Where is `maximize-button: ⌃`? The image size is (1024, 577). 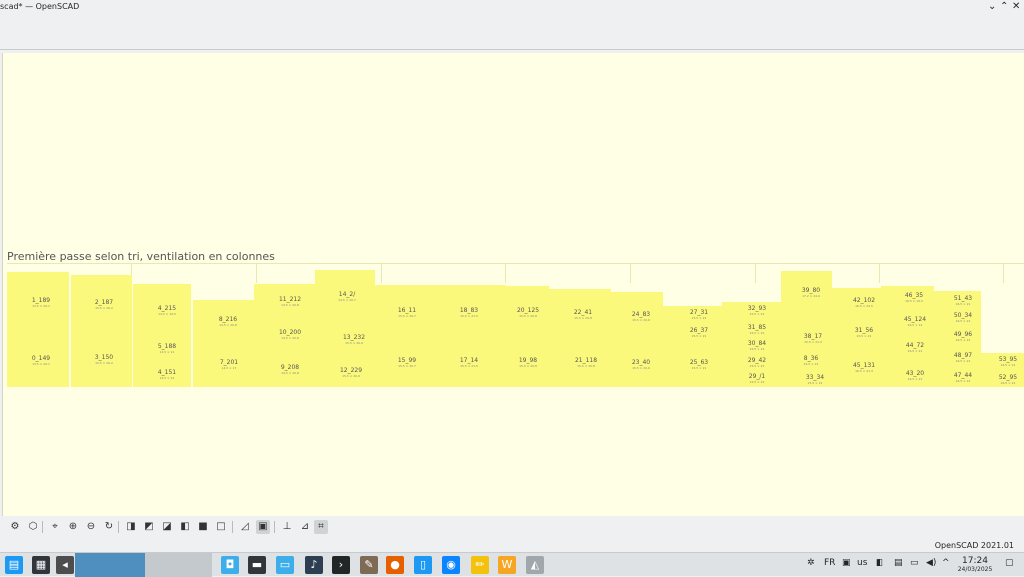 maximize-button: ⌃ is located at coordinates (1004, 6).